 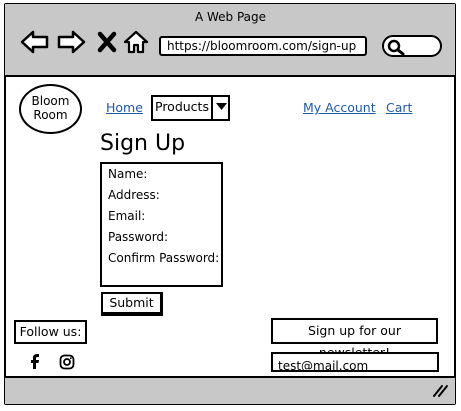 I want to click on newsletter-email-input: test@mail.com, so click(x=355, y=362).